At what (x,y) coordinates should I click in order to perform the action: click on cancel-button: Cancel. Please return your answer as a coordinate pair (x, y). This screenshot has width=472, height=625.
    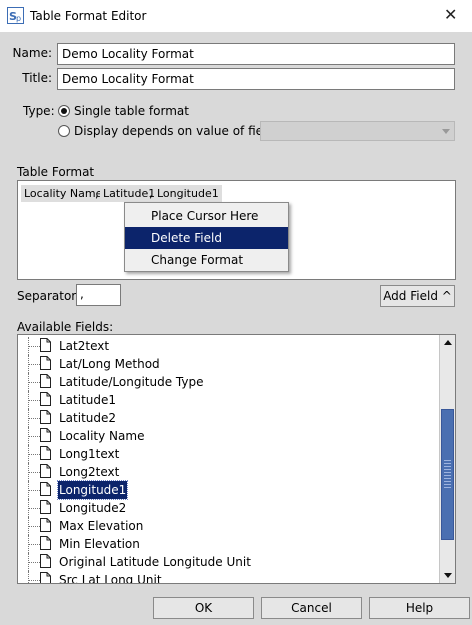
    Looking at the image, I should click on (311, 608).